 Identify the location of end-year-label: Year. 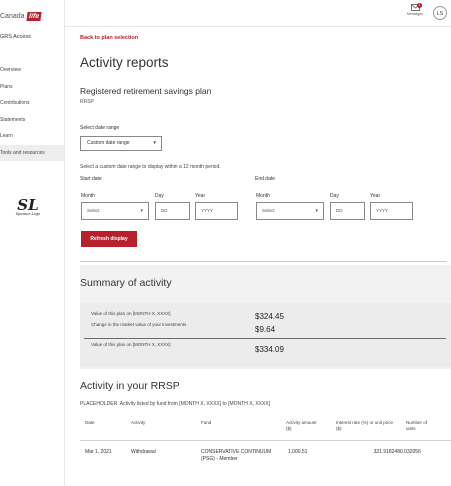
(375, 196).